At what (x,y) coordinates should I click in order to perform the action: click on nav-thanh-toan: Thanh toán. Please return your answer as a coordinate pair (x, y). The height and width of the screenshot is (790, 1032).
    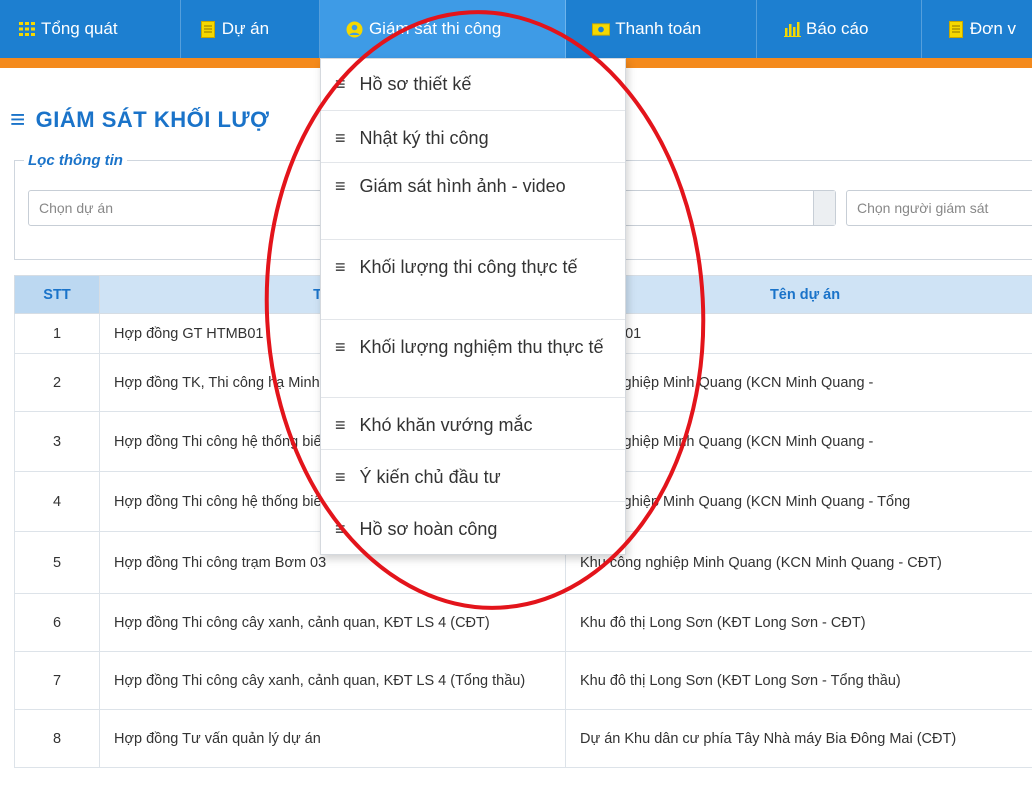
    Looking at the image, I should click on (662, 29).